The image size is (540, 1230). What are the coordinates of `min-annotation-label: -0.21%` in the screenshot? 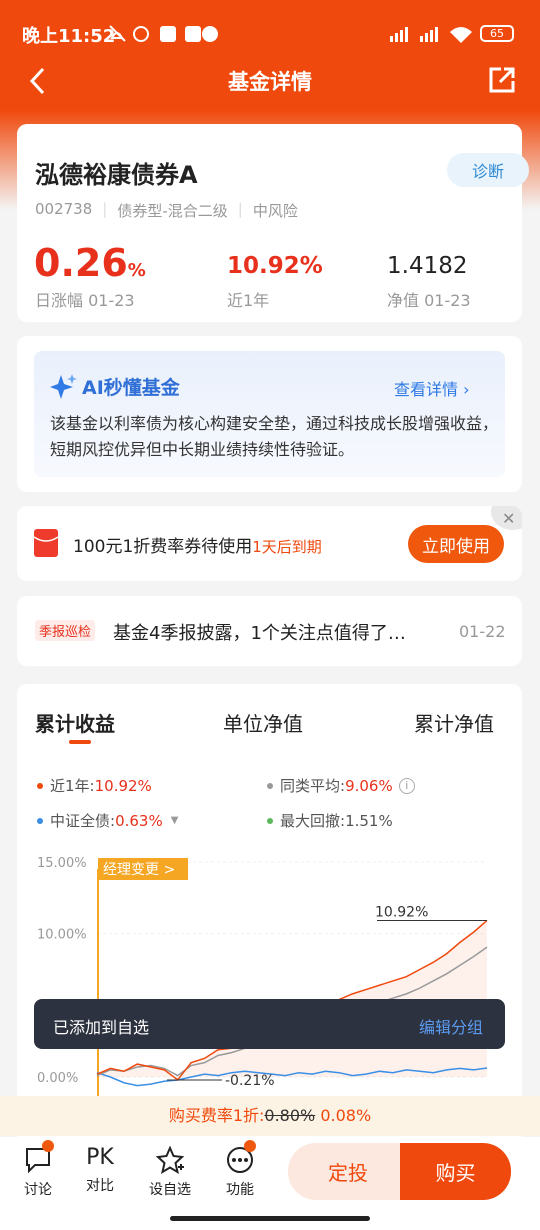 It's located at (250, 1081).